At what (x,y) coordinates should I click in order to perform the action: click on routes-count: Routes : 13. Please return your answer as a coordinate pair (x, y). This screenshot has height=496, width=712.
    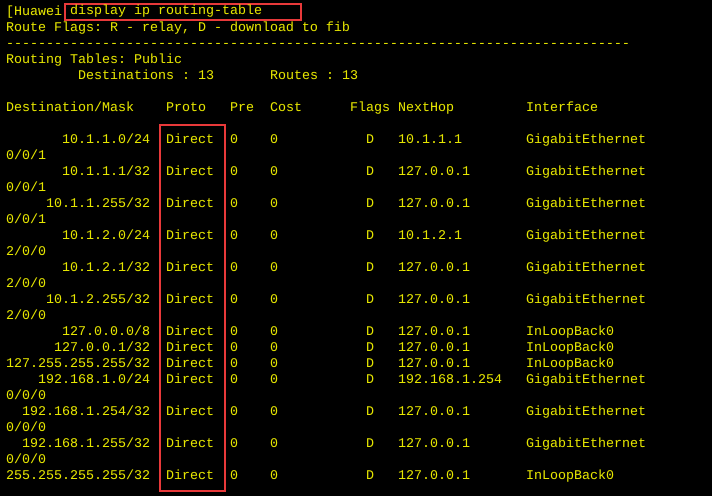
    Looking at the image, I should click on (314, 77).